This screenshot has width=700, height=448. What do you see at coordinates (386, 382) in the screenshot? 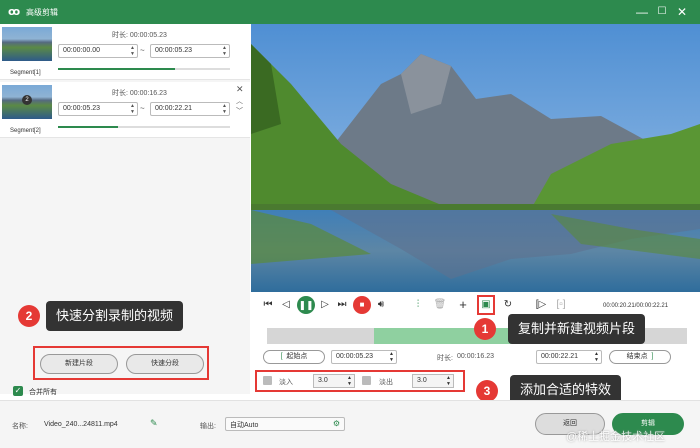
I see `fade-out-label: 淡出` at bounding box center [386, 382].